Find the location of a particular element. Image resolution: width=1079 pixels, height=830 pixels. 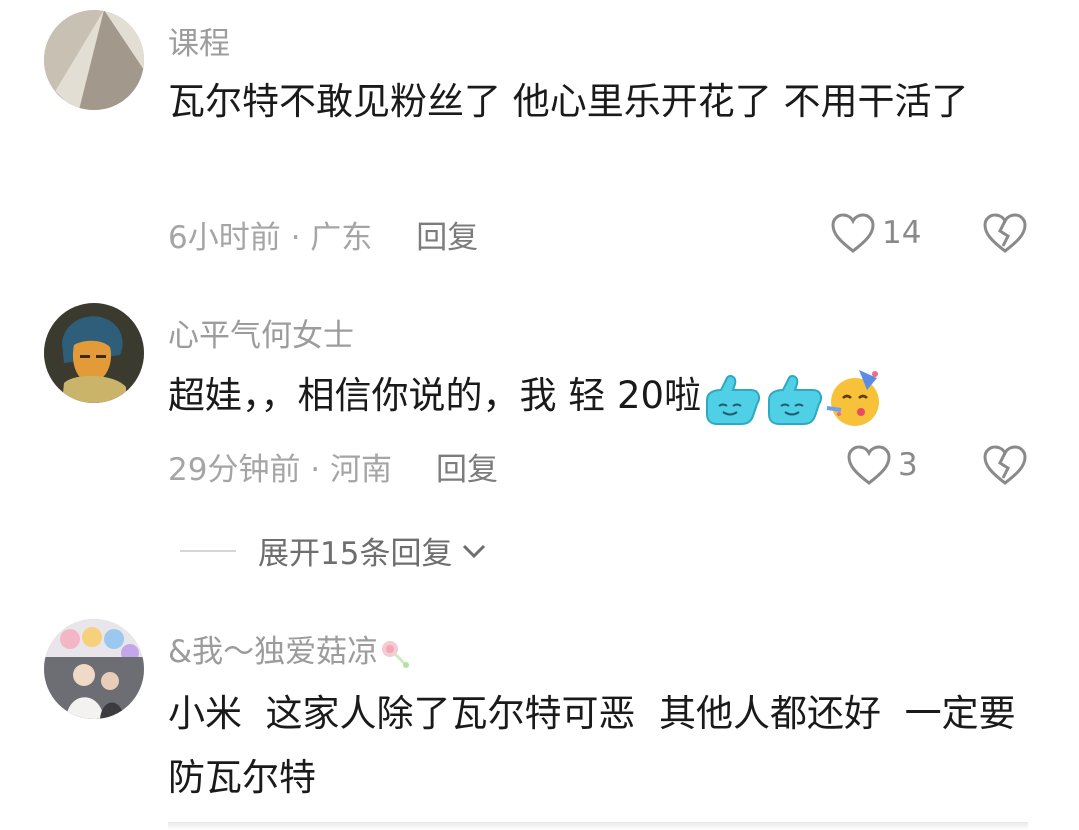

divider-line is located at coordinates (208, 550).